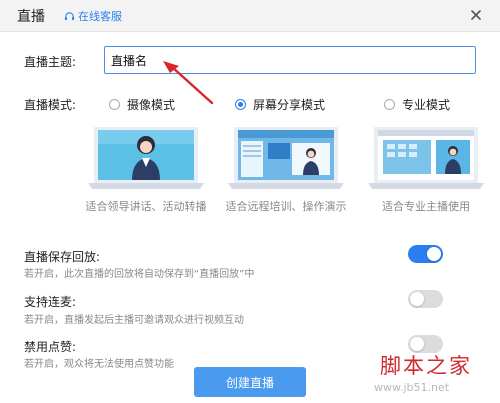 The image size is (500, 403). What do you see at coordinates (426, 157) in the screenshot?
I see `professional-mode-illustration` at bounding box center [426, 157].